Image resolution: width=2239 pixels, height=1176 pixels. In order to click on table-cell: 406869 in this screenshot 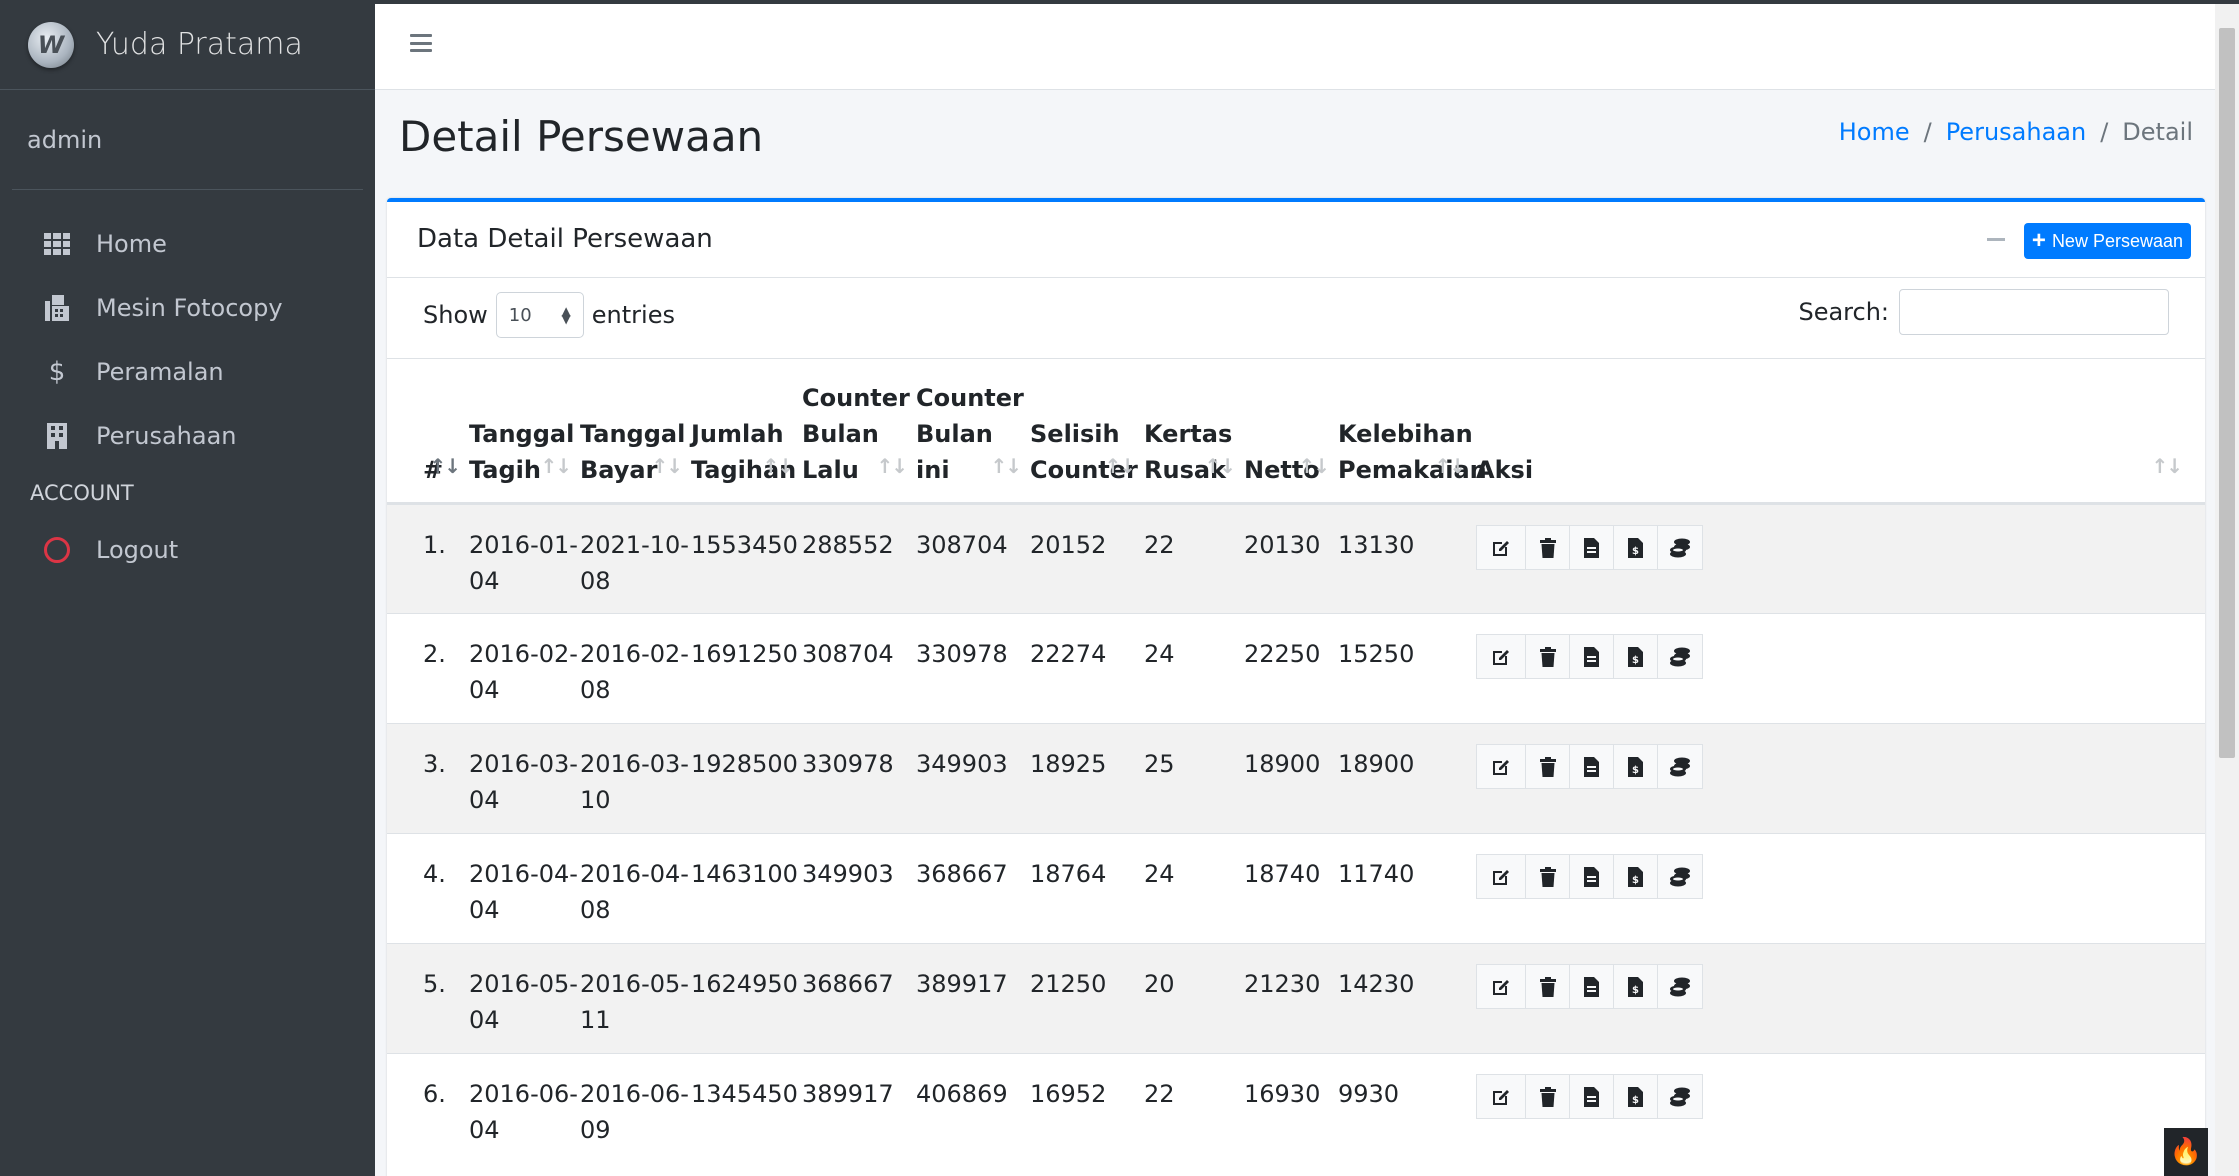, I will do `click(973, 1108)`.